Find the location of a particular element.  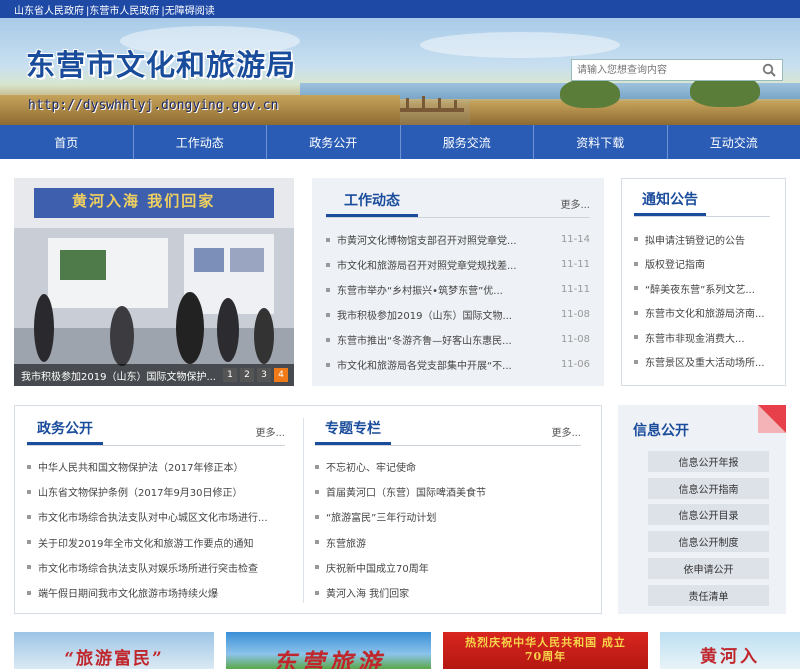

link-accessible-reading: |无障碍阅读 is located at coordinates (187, 9).